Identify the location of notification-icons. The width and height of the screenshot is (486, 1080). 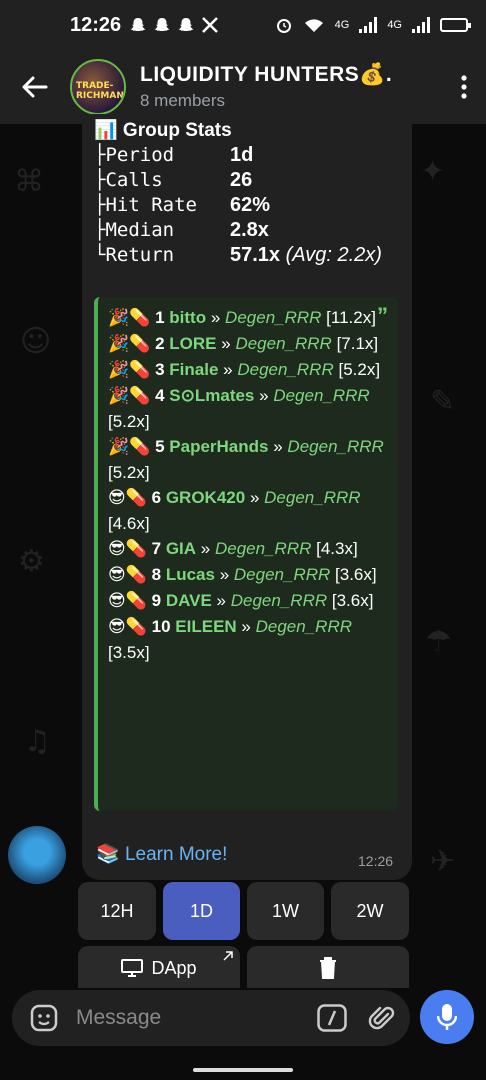
(174, 25).